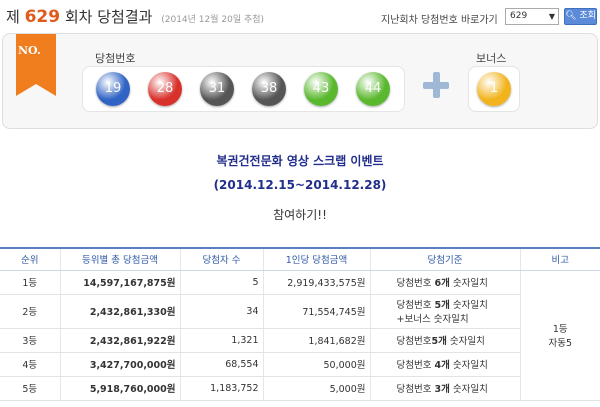 The height and width of the screenshot is (407, 600). I want to click on page-title: 제 629 회차 당첨결과 (2014년 12월 20일 추첨), so click(135, 16).